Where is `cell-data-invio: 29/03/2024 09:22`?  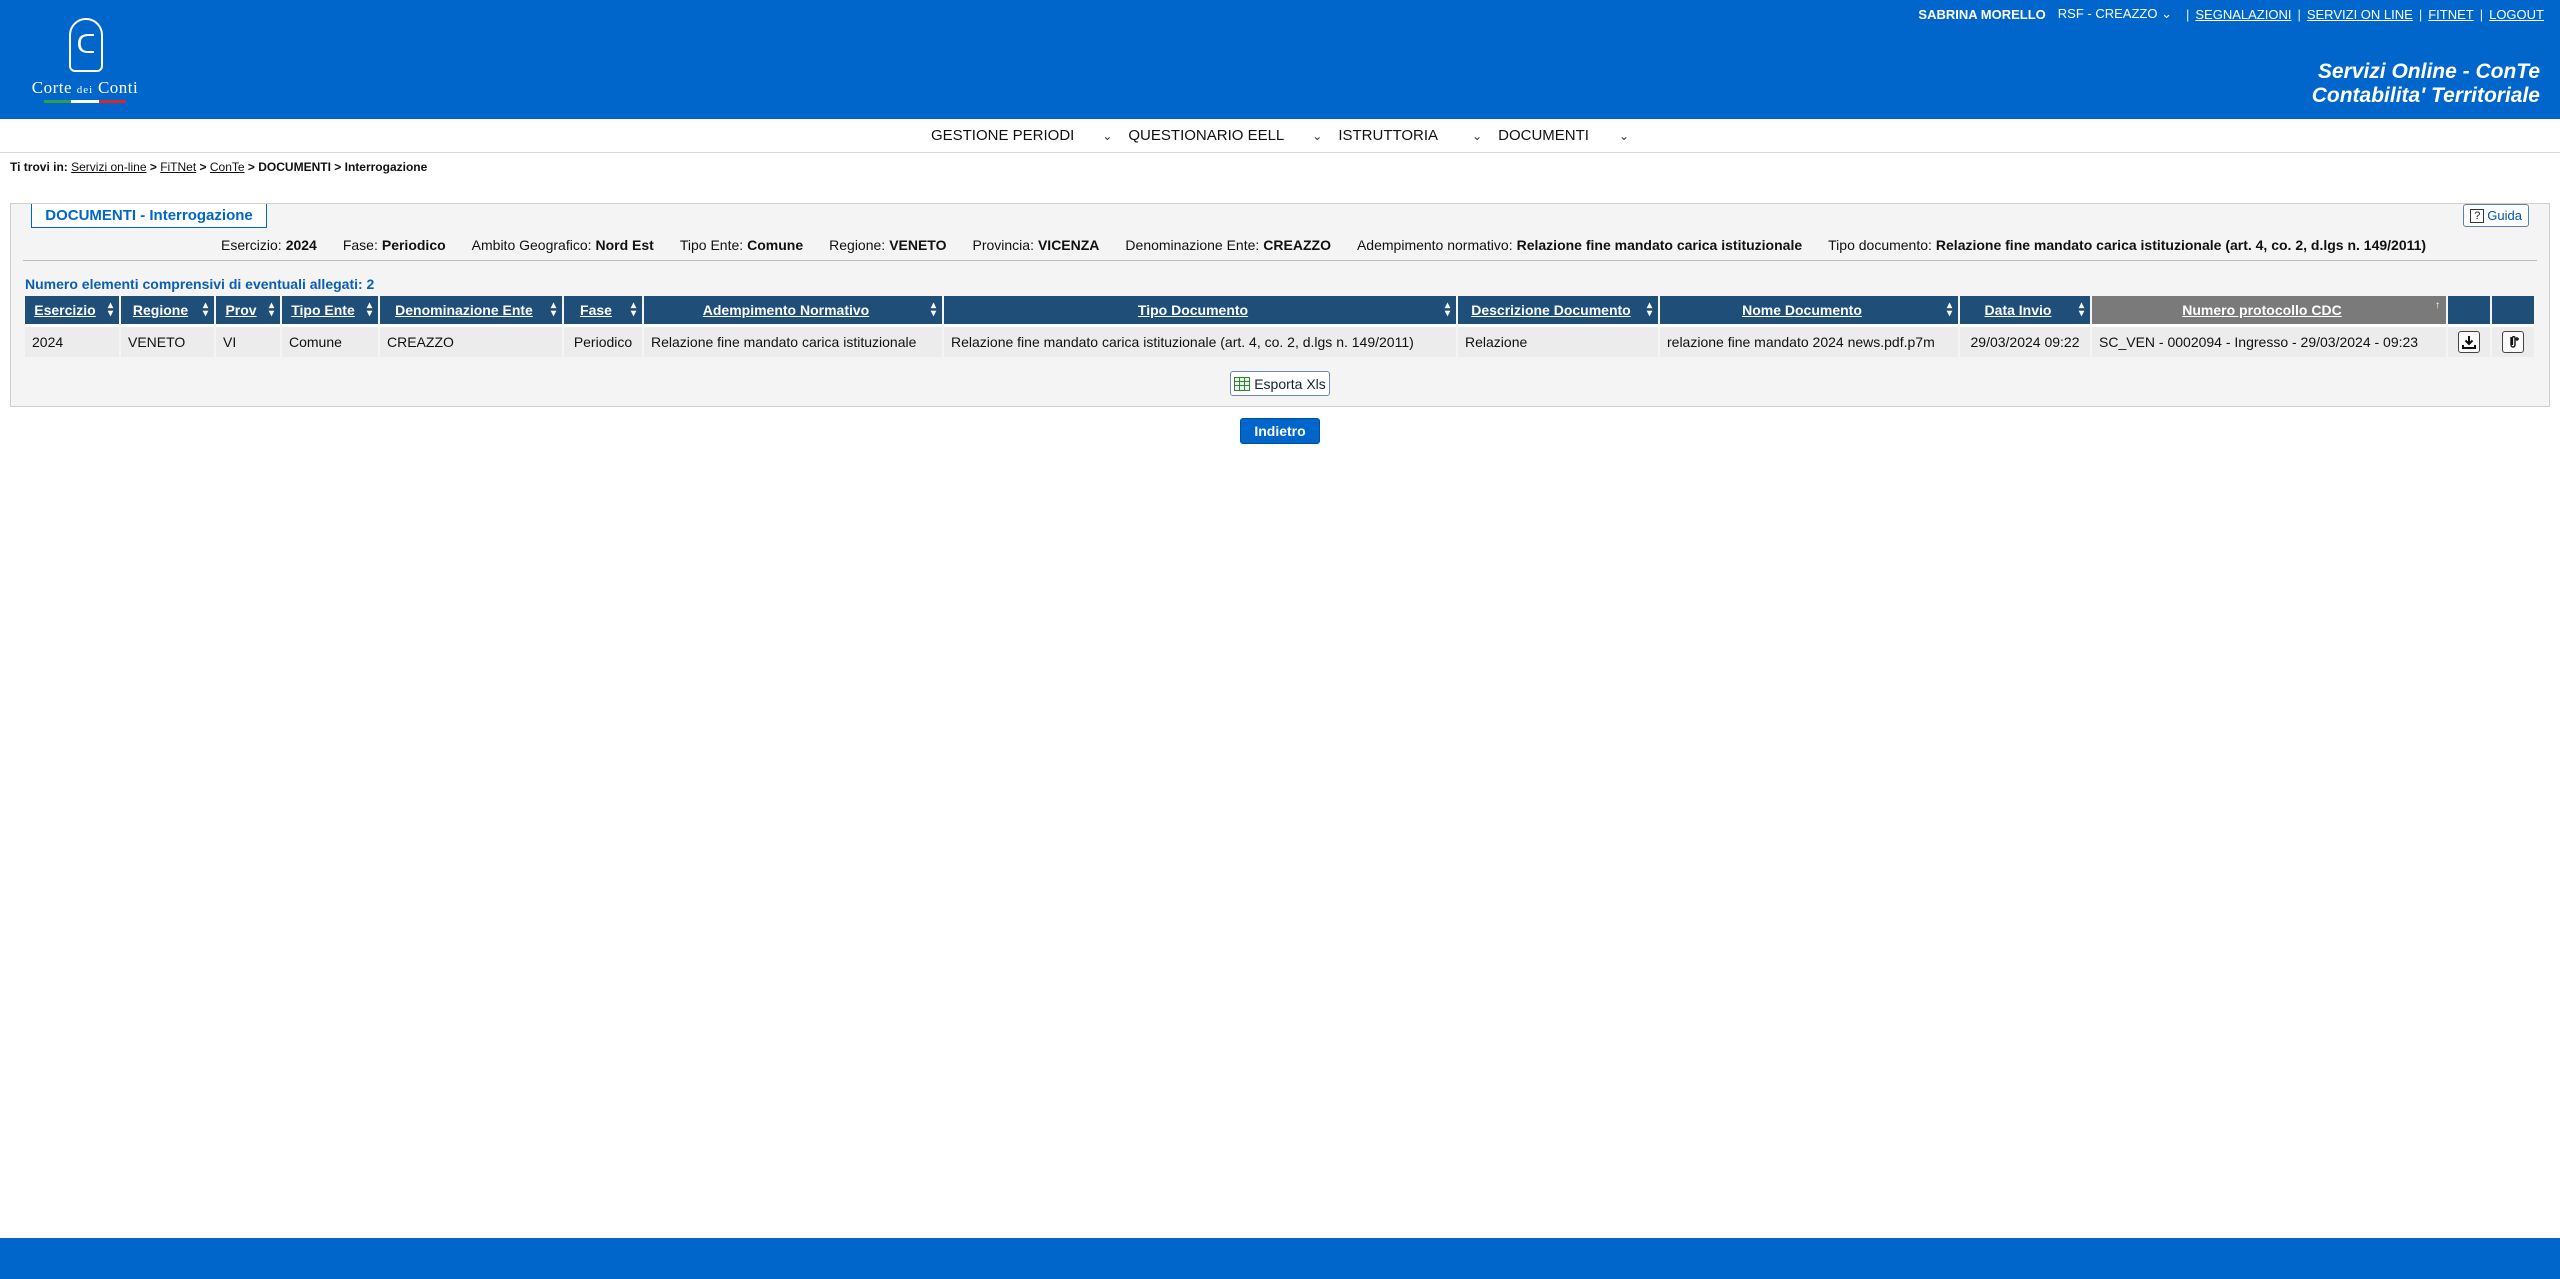 cell-data-invio: 29/03/2024 09:22 is located at coordinates (2025, 340).